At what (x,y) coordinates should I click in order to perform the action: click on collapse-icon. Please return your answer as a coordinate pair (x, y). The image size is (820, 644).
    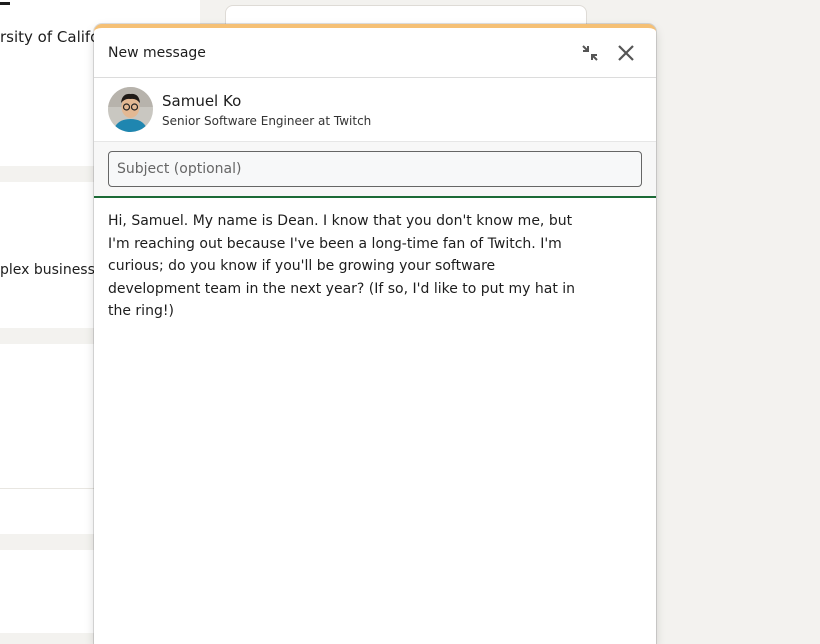
    Looking at the image, I should click on (590, 52).